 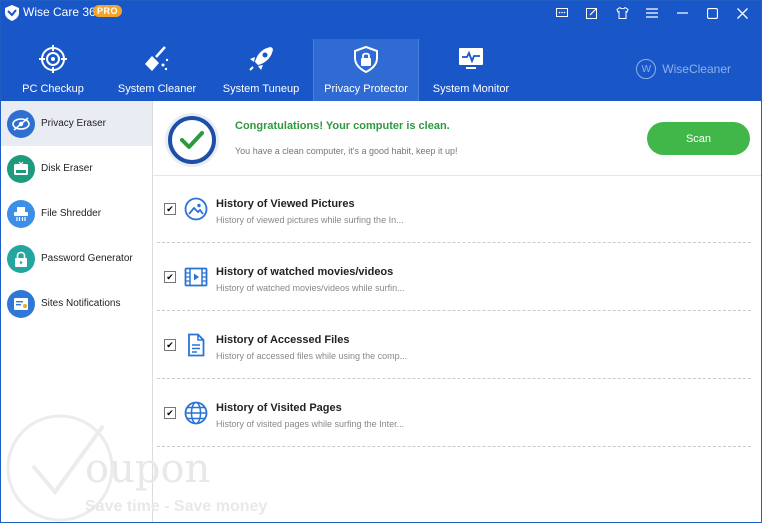 What do you see at coordinates (454, 446) in the screenshot?
I see `divider` at bounding box center [454, 446].